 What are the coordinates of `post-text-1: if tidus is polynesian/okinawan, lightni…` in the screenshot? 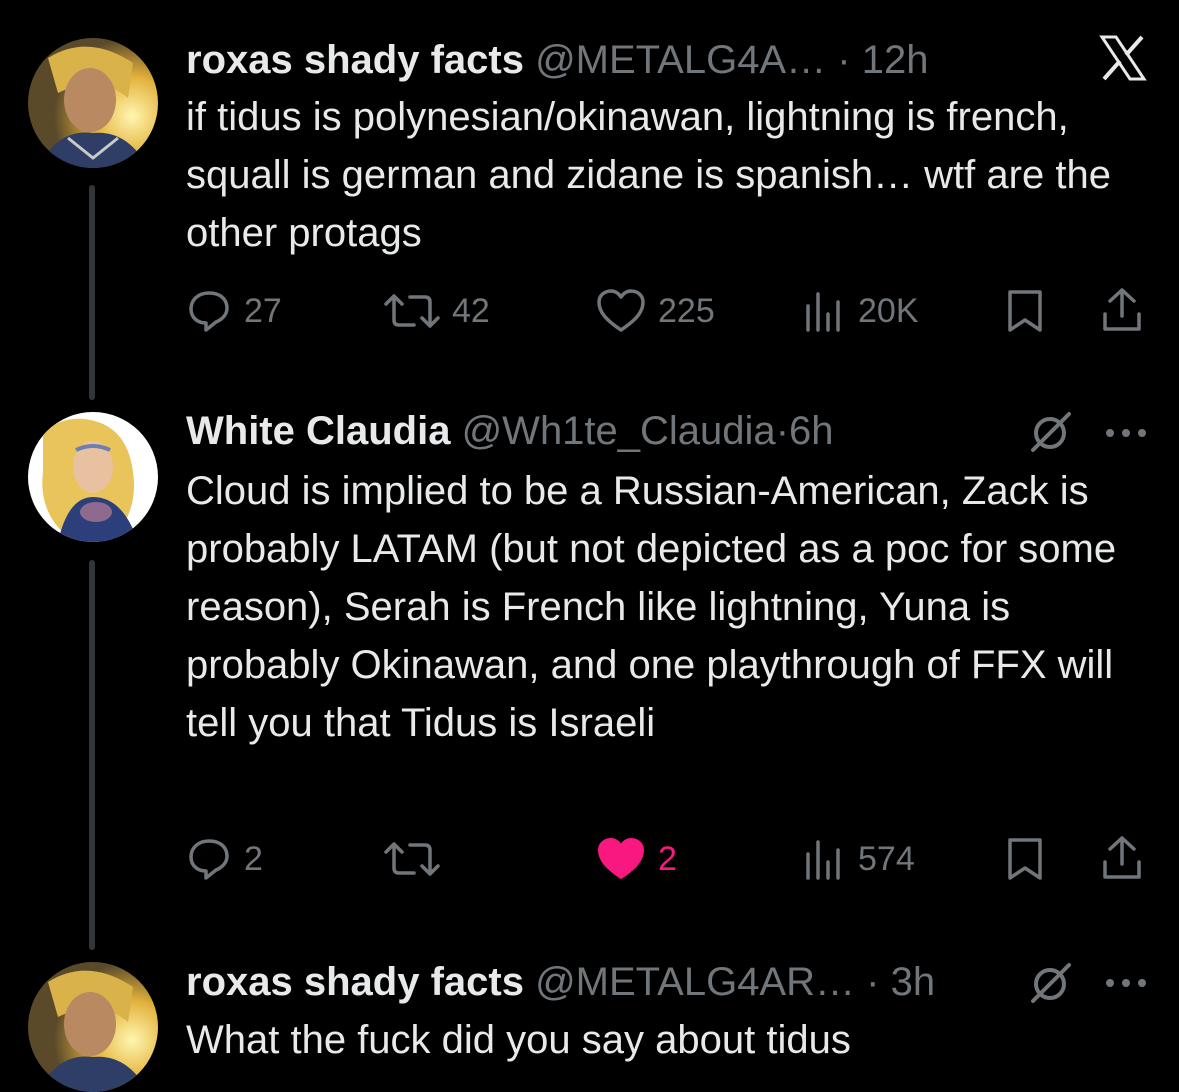 It's located at (648, 175).